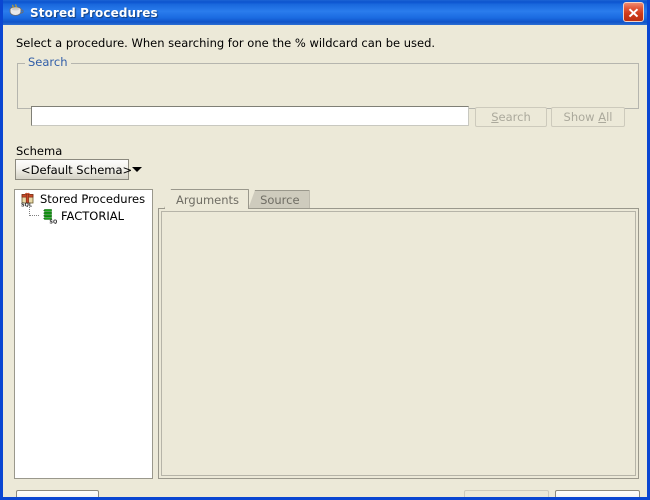 The image size is (650, 500). I want to click on schema-combobox-value: <Default Schema>, so click(77, 169).